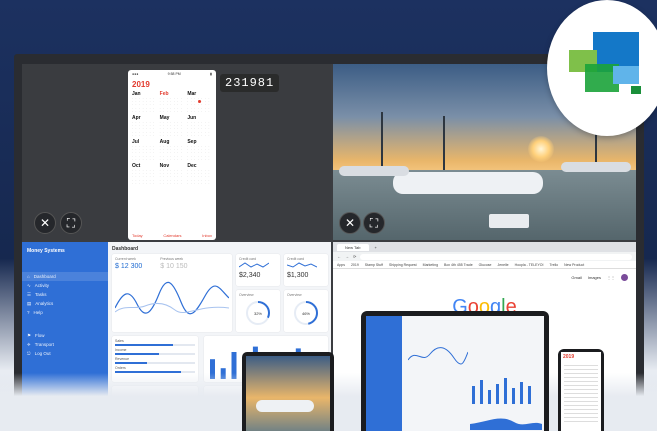 The width and height of the screenshot is (657, 431). What do you see at coordinates (137, 235) in the screenshot?
I see `today-link: Today` at bounding box center [137, 235].